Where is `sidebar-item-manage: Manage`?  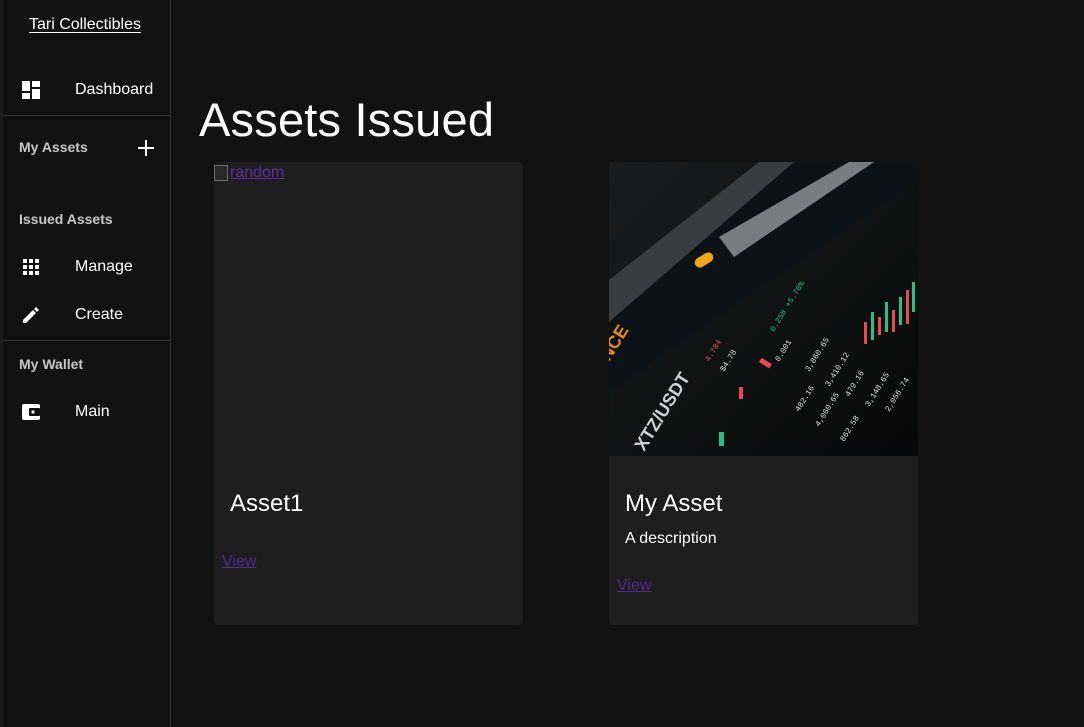
sidebar-item-manage: Manage is located at coordinates (85, 267).